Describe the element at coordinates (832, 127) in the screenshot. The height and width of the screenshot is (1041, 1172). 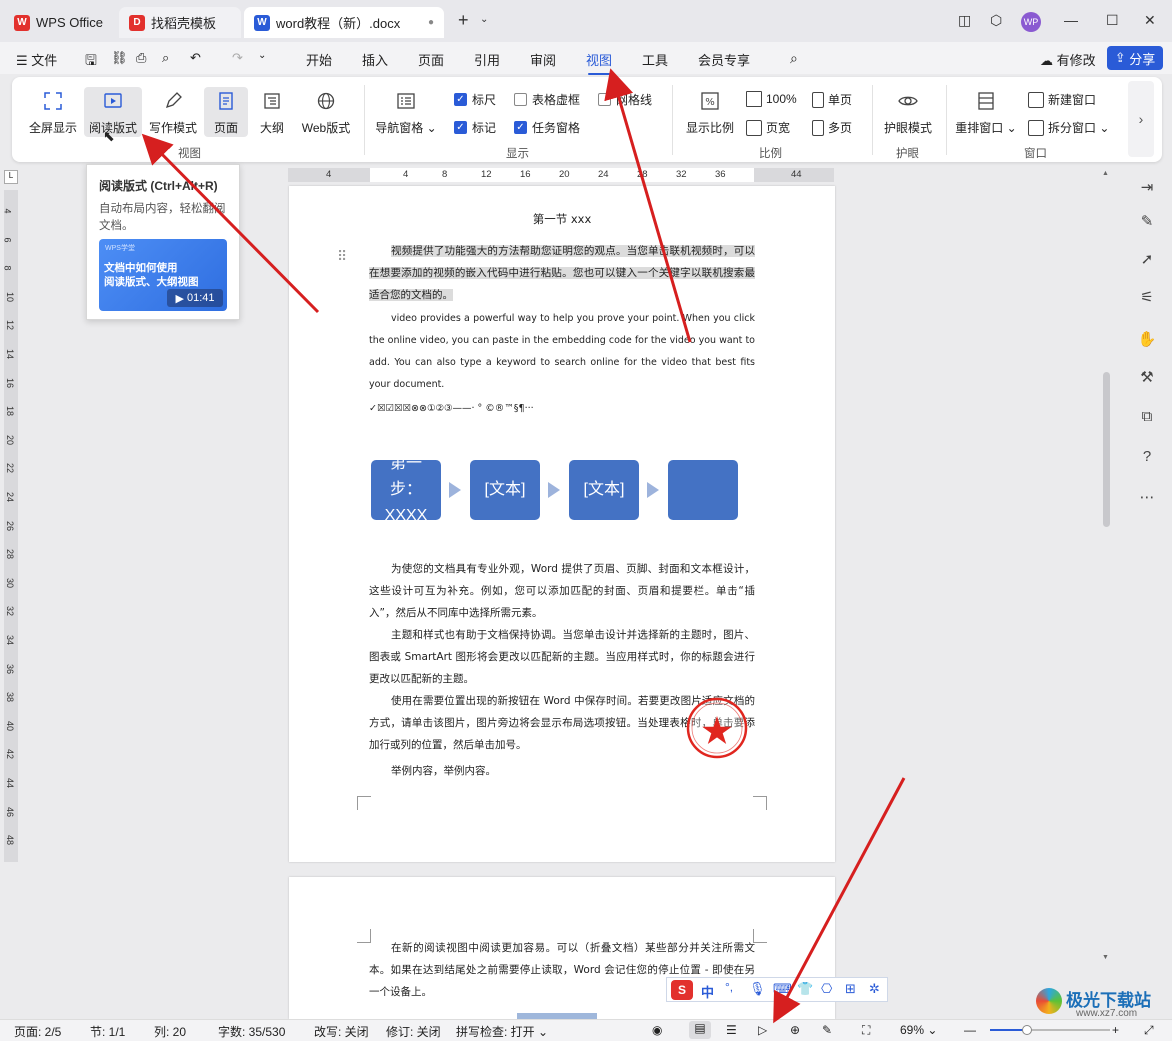
I see `multi-page-button: 多页` at that location.